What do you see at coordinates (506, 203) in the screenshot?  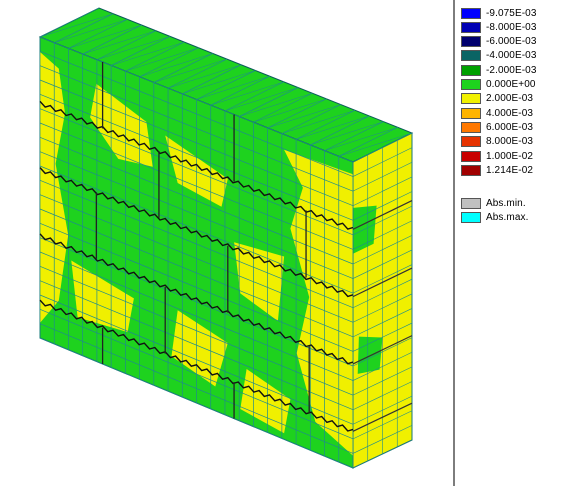 I see `legend-label: Abs.min.` at bounding box center [506, 203].